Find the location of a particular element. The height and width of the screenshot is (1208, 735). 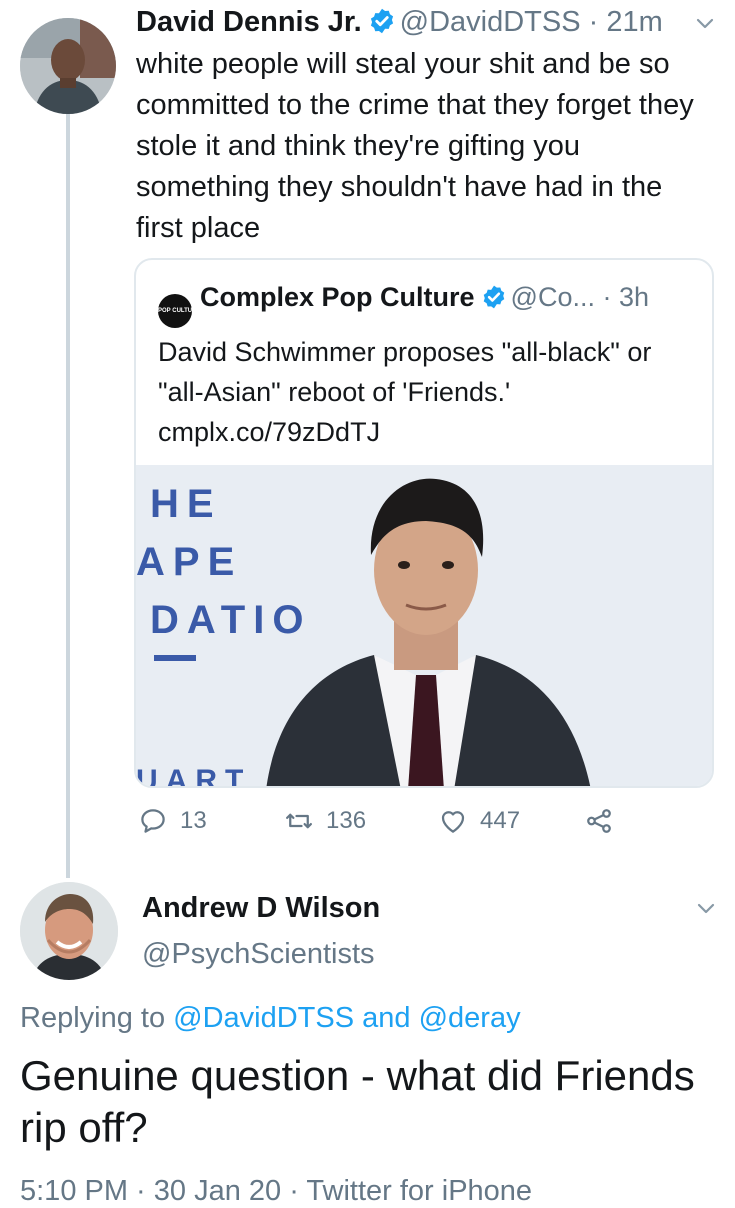

backdrop-text-3: DATIO is located at coordinates (230, 620).